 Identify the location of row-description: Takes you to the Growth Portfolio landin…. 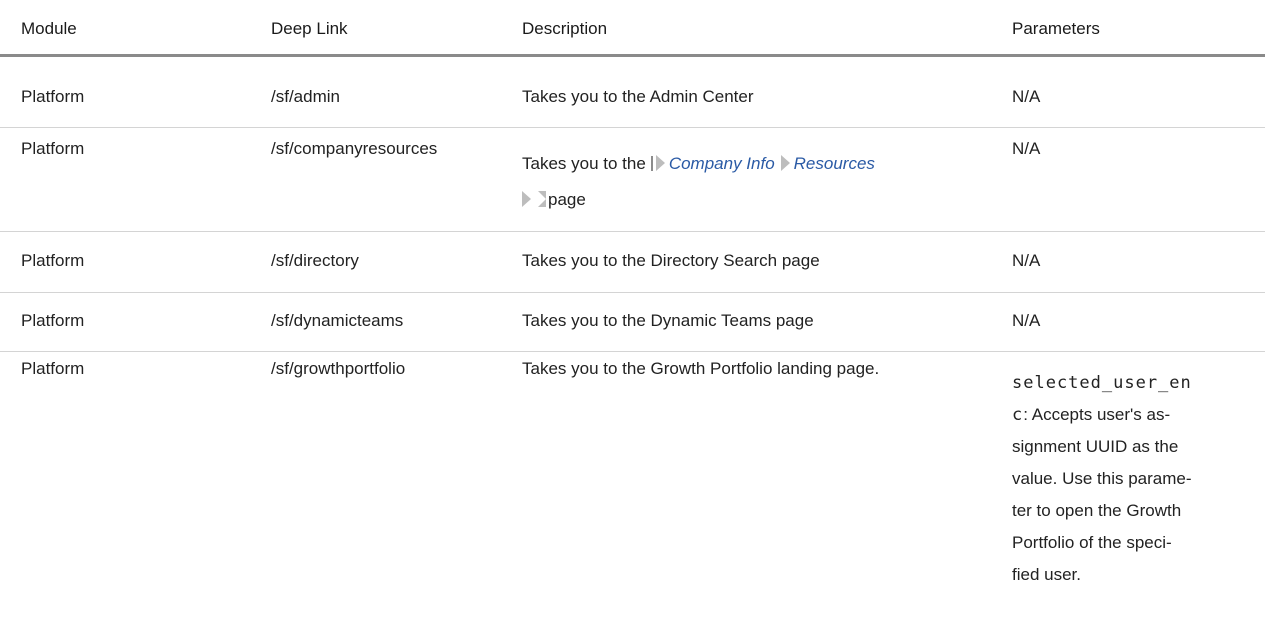
(701, 368).